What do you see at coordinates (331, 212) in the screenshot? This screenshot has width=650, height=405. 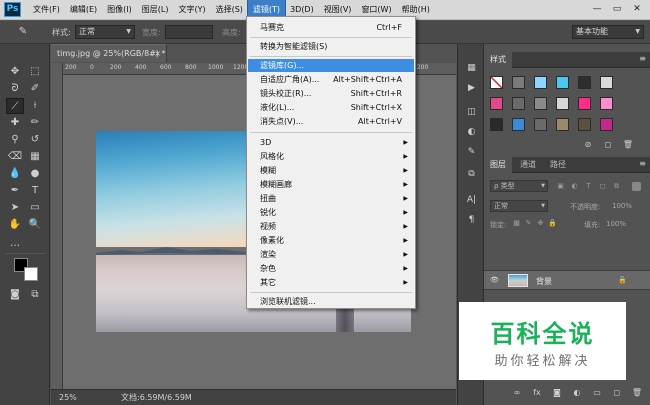 I see `menu-item-sharpen: 锐化 ▶` at bounding box center [331, 212].